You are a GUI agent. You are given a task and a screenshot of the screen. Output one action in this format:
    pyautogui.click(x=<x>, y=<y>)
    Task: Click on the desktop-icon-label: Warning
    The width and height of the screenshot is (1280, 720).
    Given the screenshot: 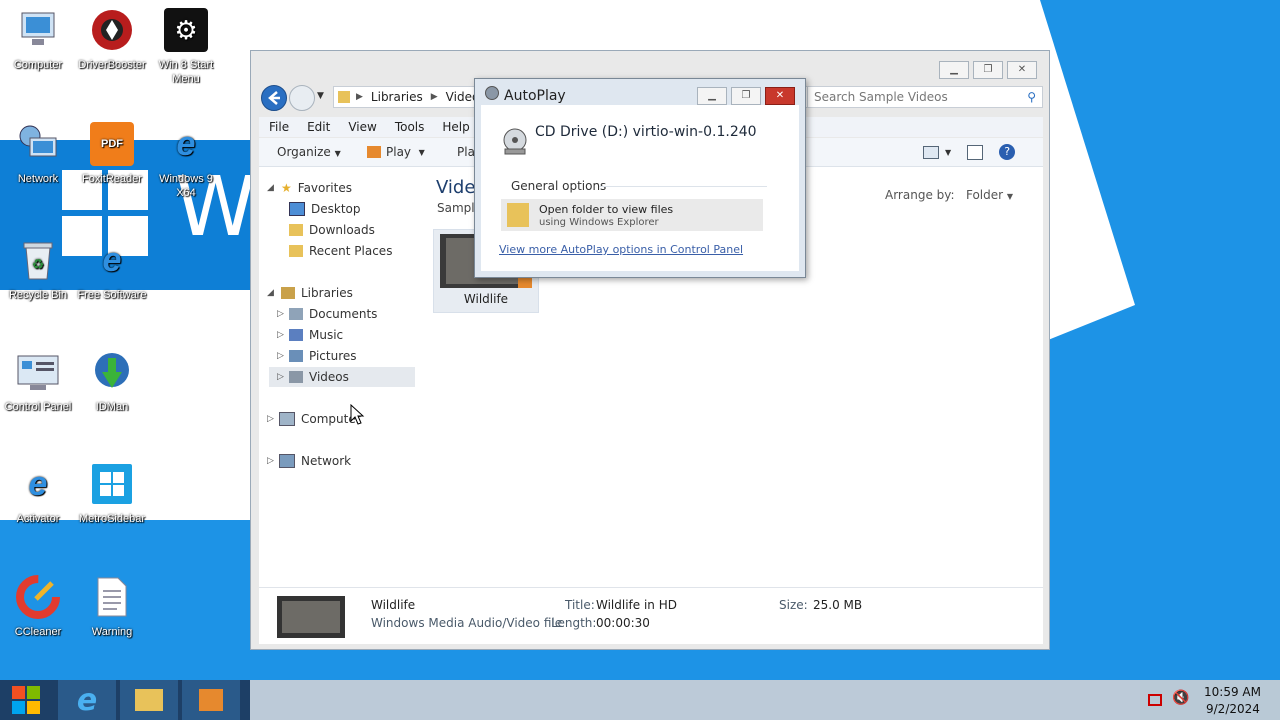 What is the action you would take?
    pyautogui.click(x=112, y=632)
    